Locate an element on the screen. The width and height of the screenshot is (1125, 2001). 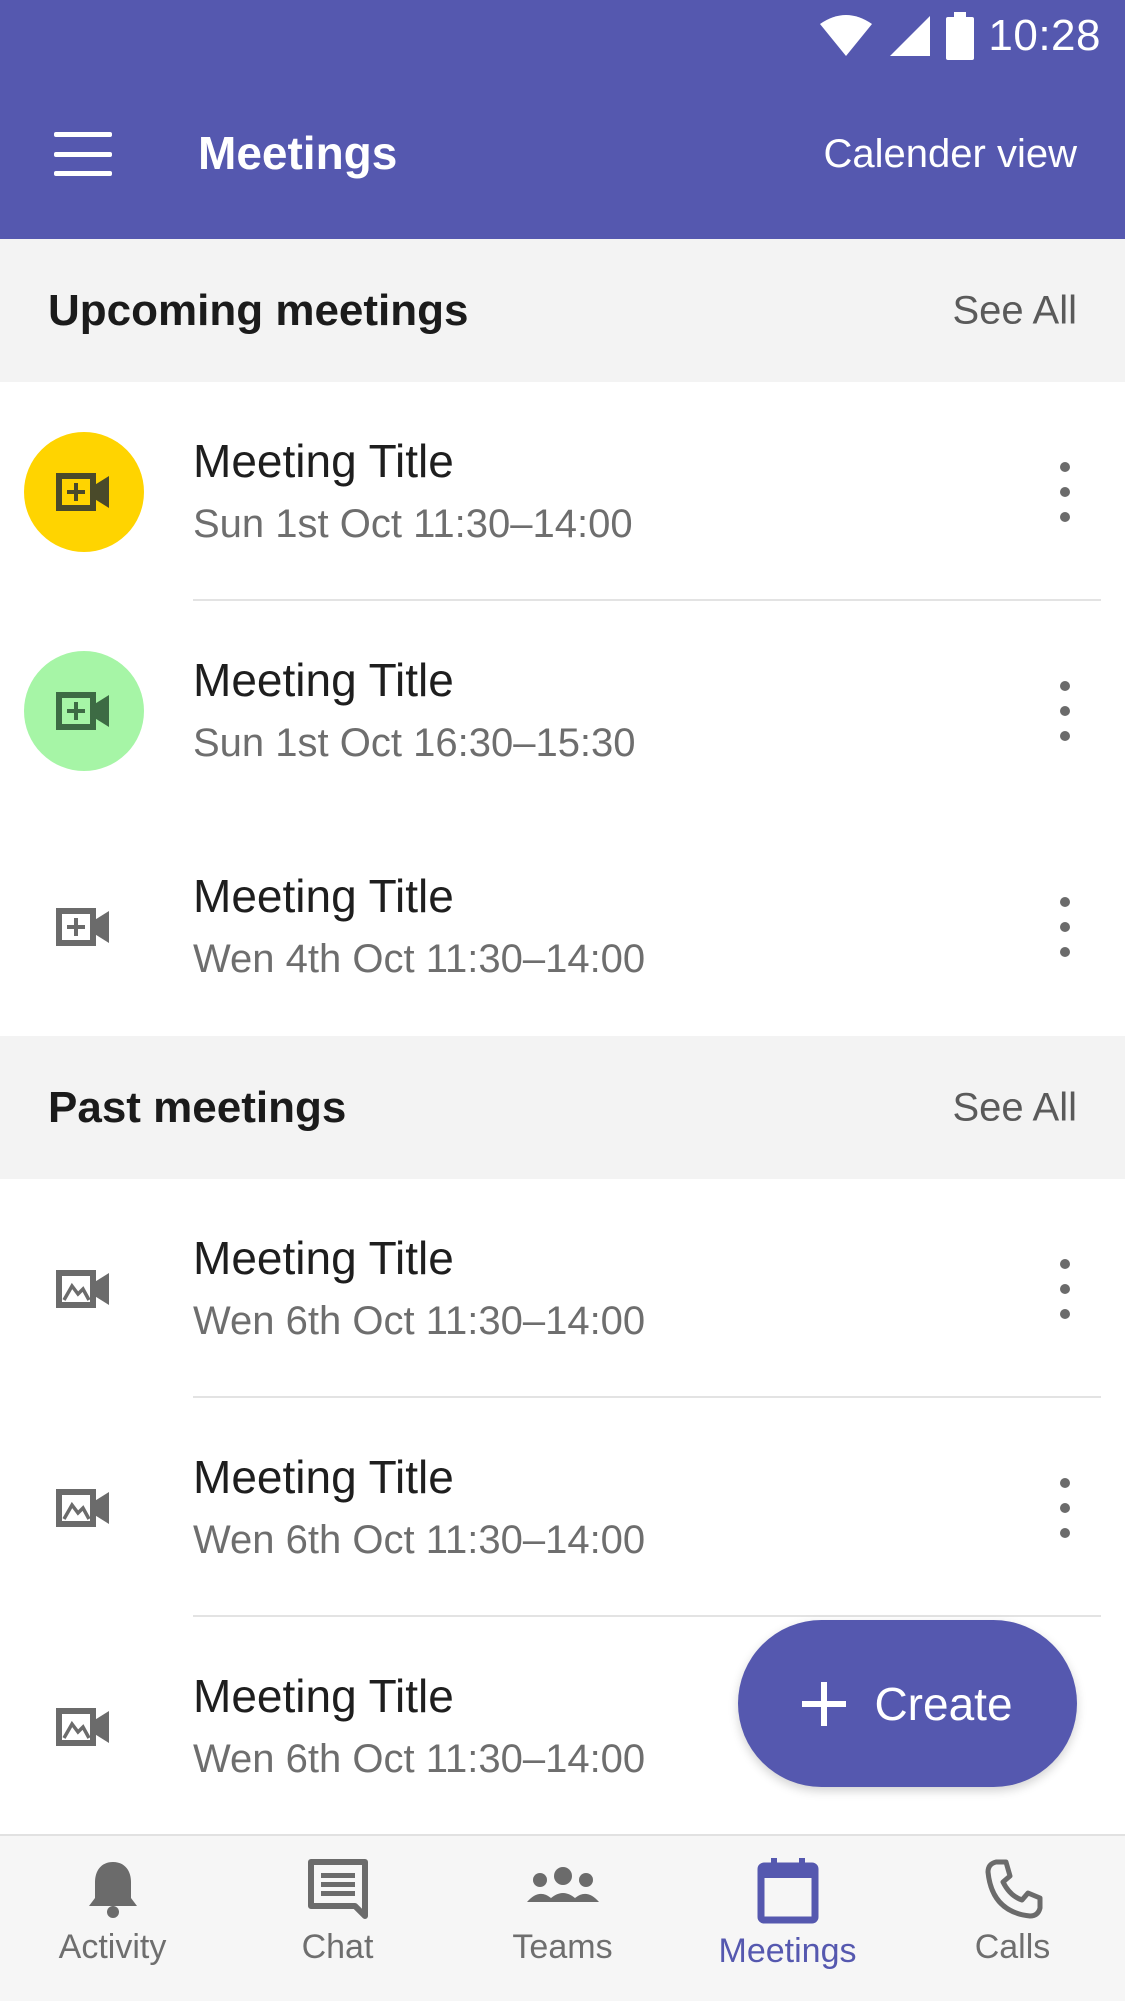
wifi-icon is located at coordinates (846, 35).